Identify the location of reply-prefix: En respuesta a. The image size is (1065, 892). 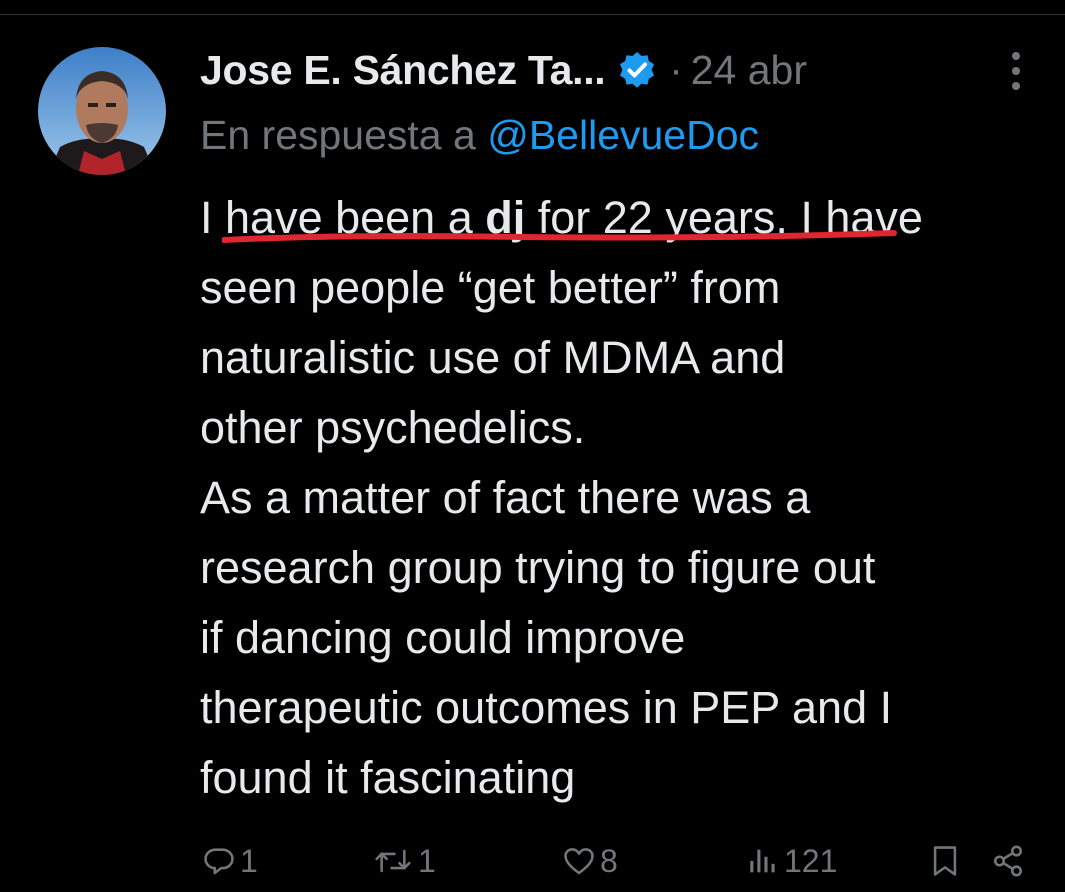
(338, 135).